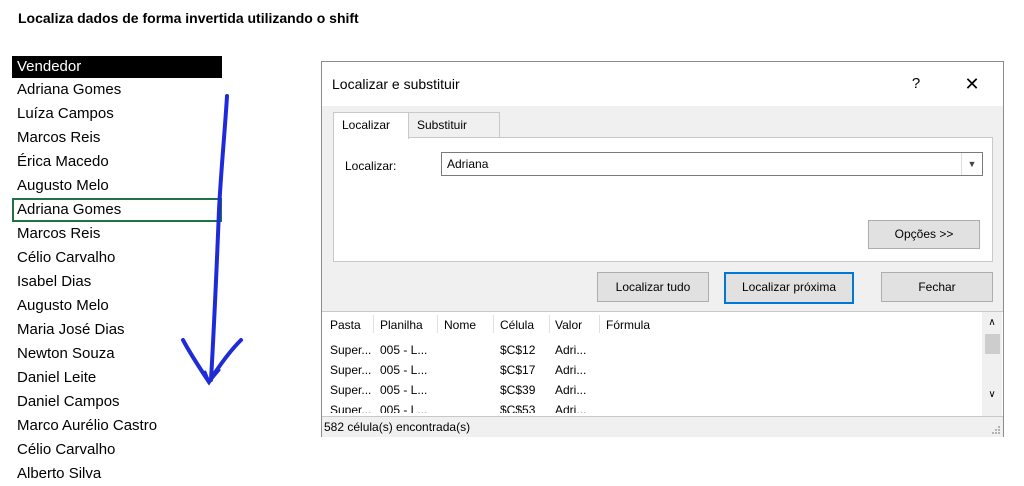  Describe the element at coordinates (628, 325) in the screenshot. I see `results-column-header: Fórmula` at that location.